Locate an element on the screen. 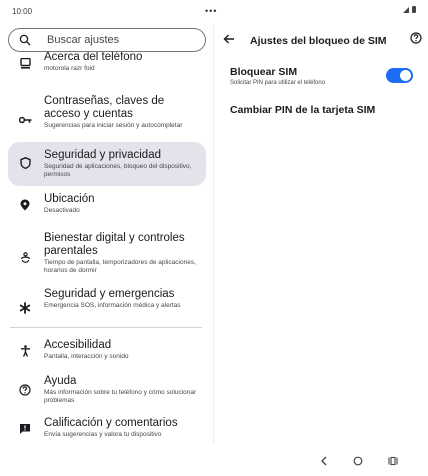 The image size is (428, 476). search-input is located at coordinates (122, 40).